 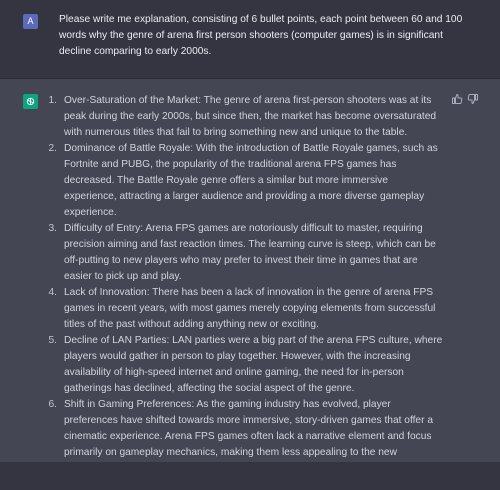 I want to click on openai-logo-icon, so click(x=30, y=101).